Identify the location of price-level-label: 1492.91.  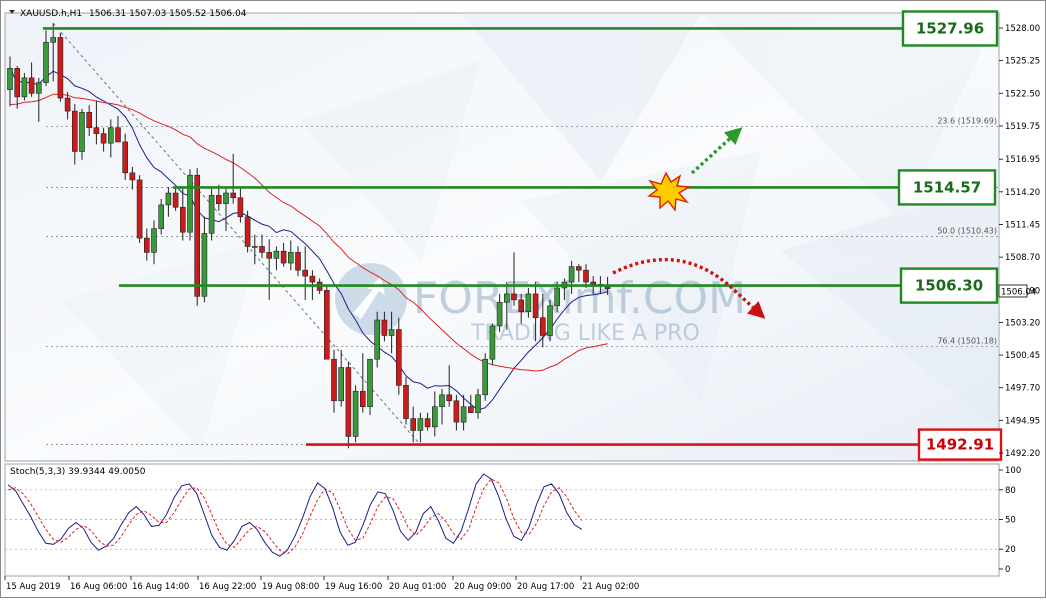
(960, 445).